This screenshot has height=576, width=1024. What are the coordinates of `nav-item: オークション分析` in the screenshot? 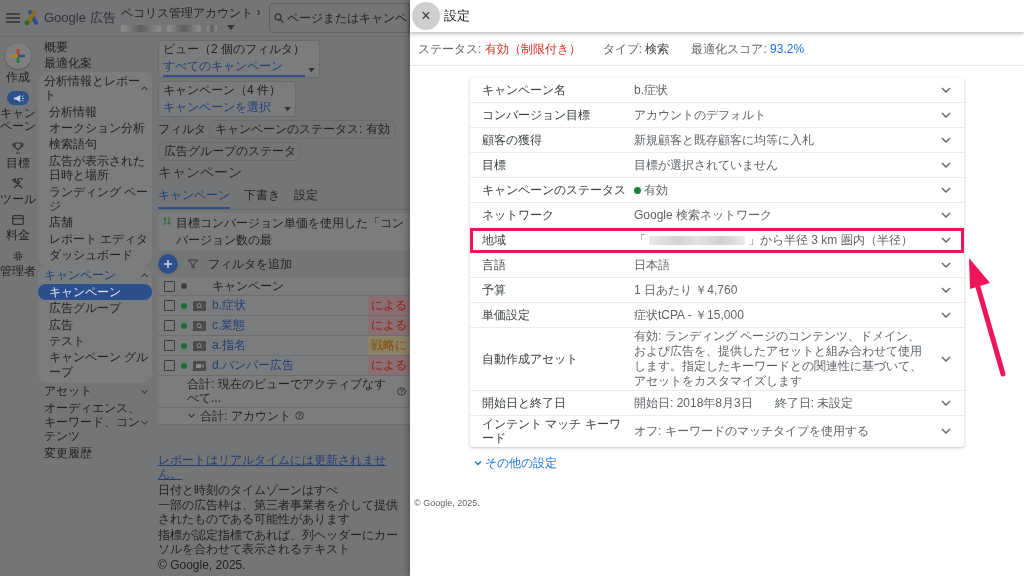 It's located at (95, 128).